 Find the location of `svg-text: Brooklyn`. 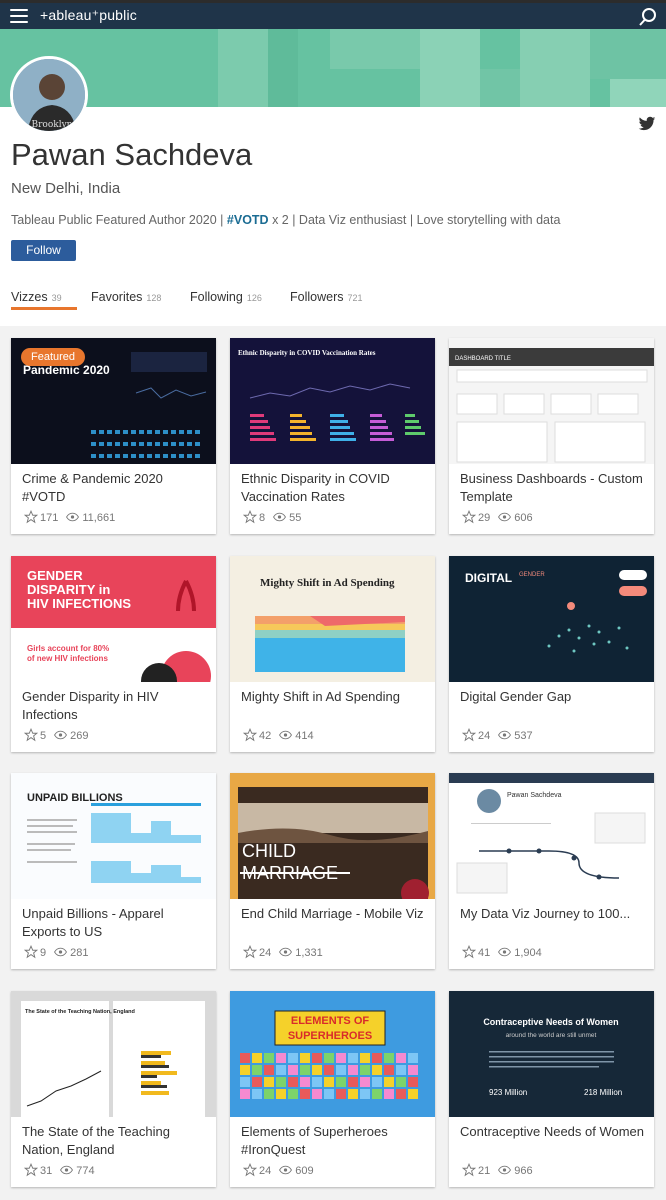

svg-text: Brooklyn is located at coordinates (52, 125).